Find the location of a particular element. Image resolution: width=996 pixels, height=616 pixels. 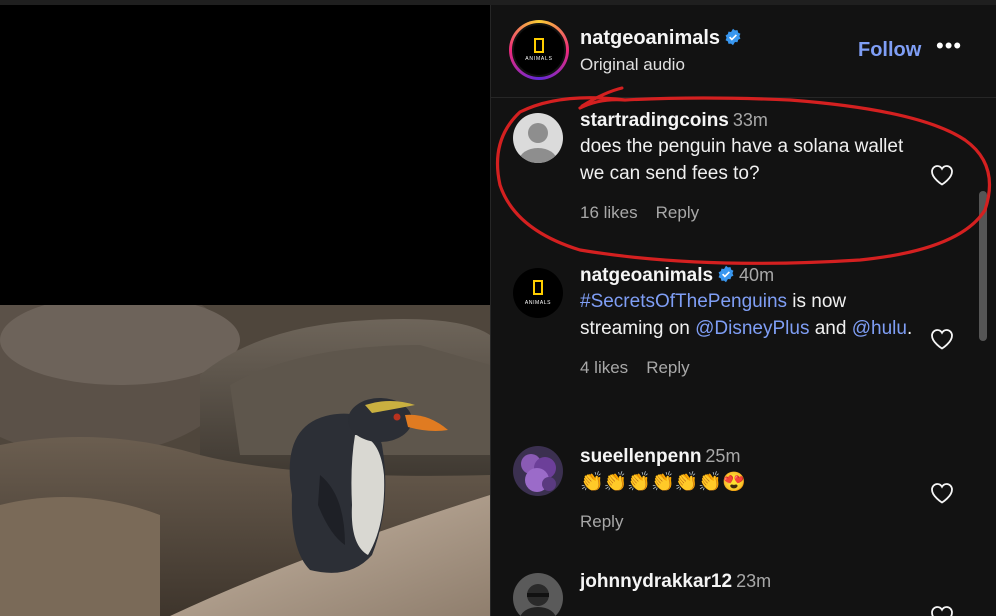

hashtag-link: #SecretsOfThePenguins is located at coordinates (683, 301).